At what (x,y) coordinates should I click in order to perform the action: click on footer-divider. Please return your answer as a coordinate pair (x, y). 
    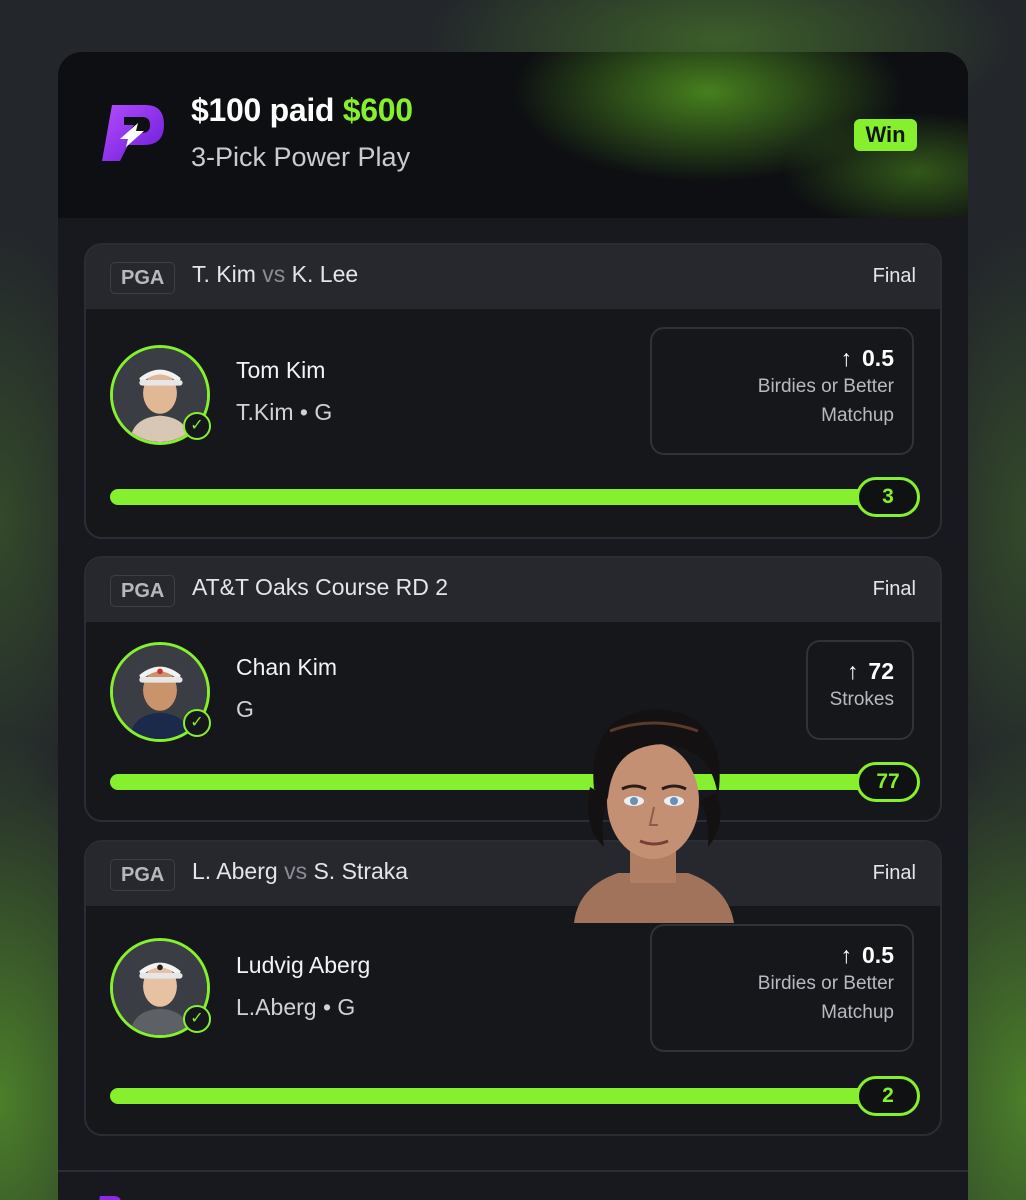
    Looking at the image, I should click on (513, 1171).